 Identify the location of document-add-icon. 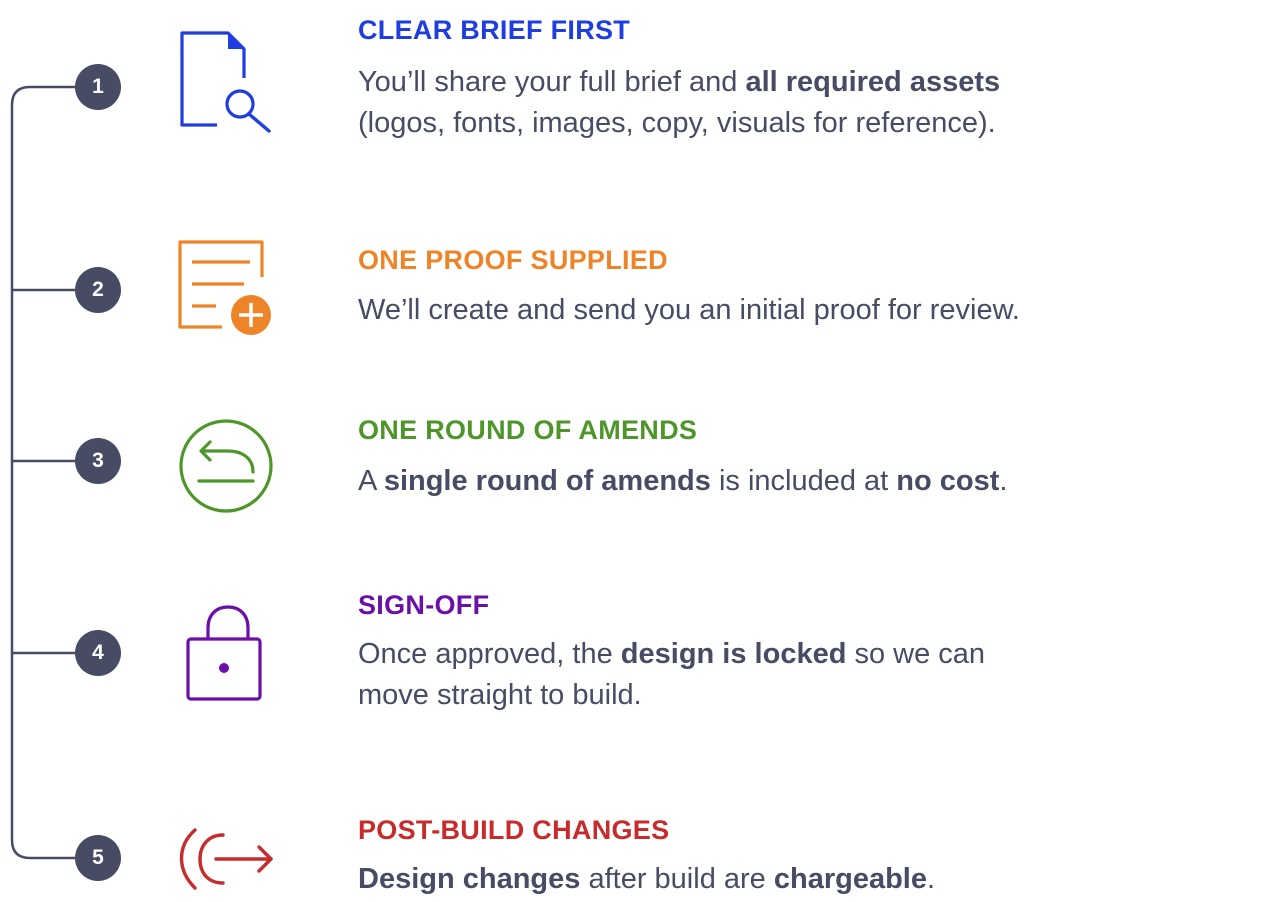
(224, 287).